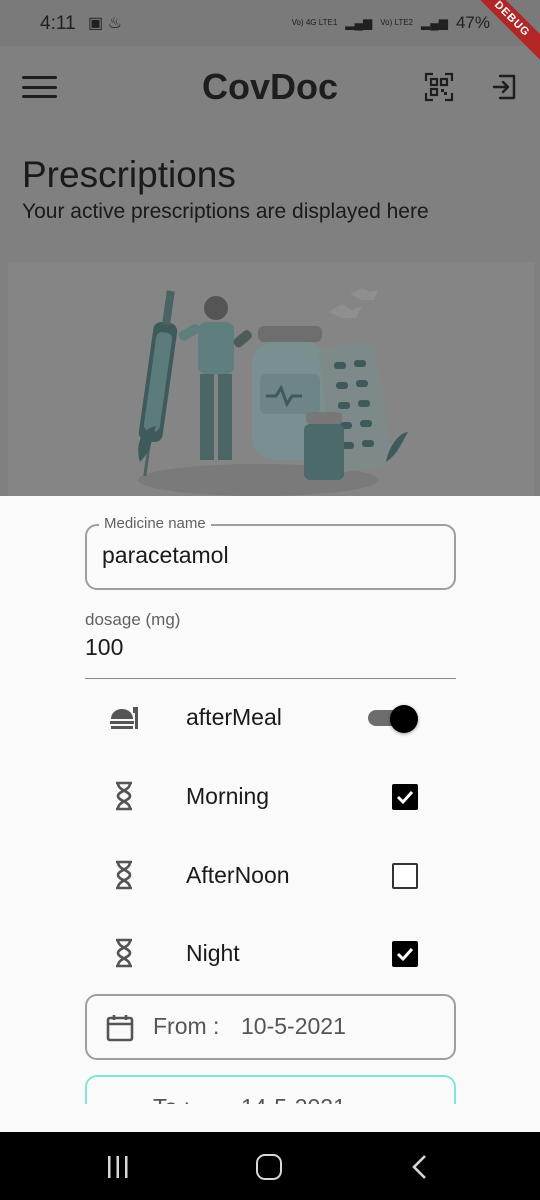  What do you see at coordinates (439, 87) in the screenshot?
I see `qr-code-icon` at bounding box center [439, 87].